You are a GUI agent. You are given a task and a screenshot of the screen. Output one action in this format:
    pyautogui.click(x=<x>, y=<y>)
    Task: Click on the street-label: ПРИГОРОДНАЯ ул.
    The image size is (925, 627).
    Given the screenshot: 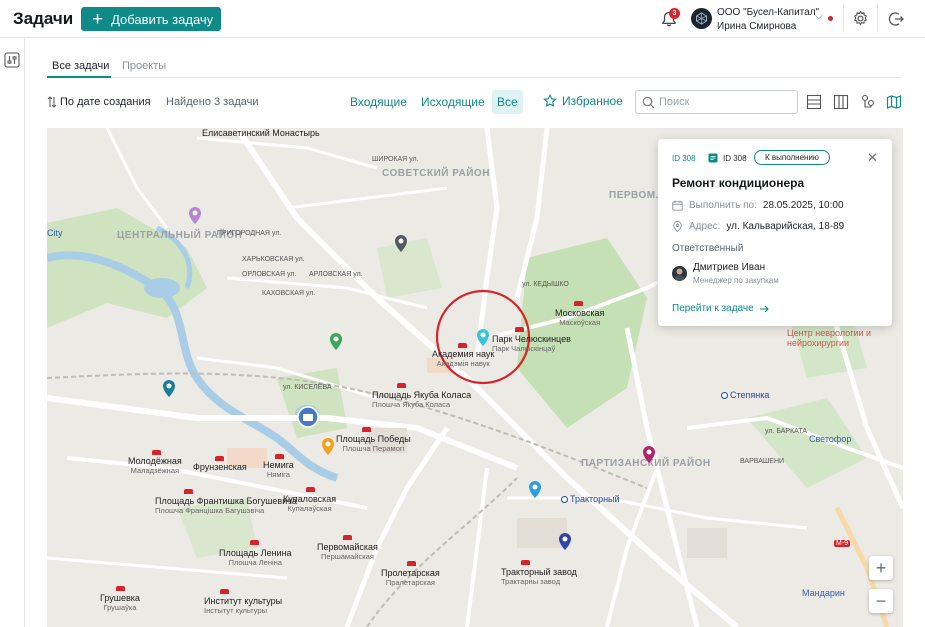 What is the action you would take?
    pyautogui.click(x=249, y=233)
    